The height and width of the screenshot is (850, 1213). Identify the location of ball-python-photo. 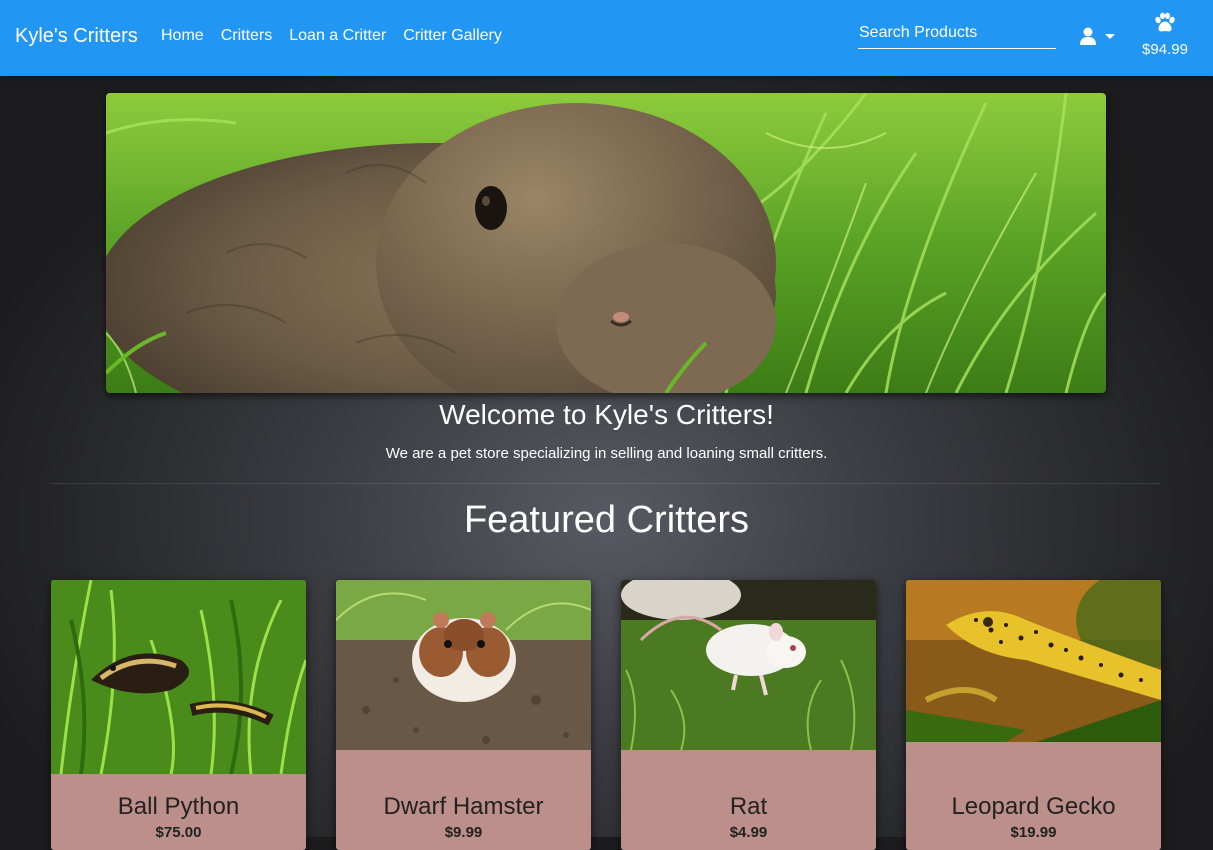
(178, 677).